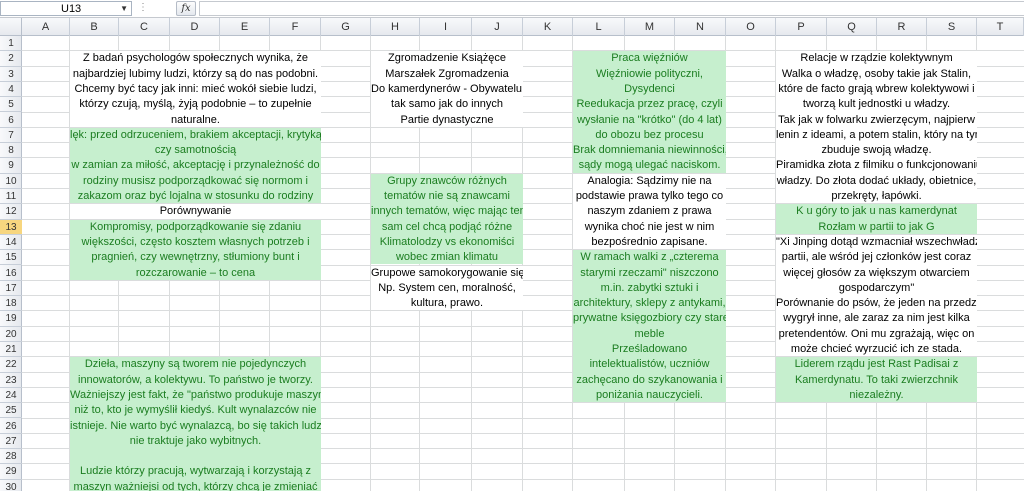 The image size is (1024, 491). What do you see at coordinates (195, 211) in the screenshot?
I see `cell-text-line: Porównywanie` at bounding box center [195, 211].